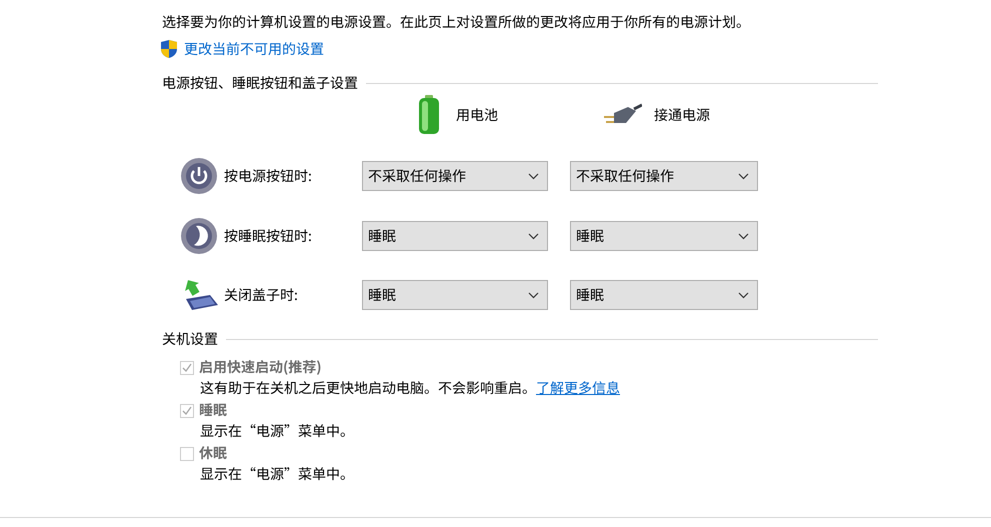 The width and height of the screenshot is (991, 527). What do you see at coordinates (477, 115) in the screenshot?
I see `column-heading: 用电池` at bounding box center [477, 115].